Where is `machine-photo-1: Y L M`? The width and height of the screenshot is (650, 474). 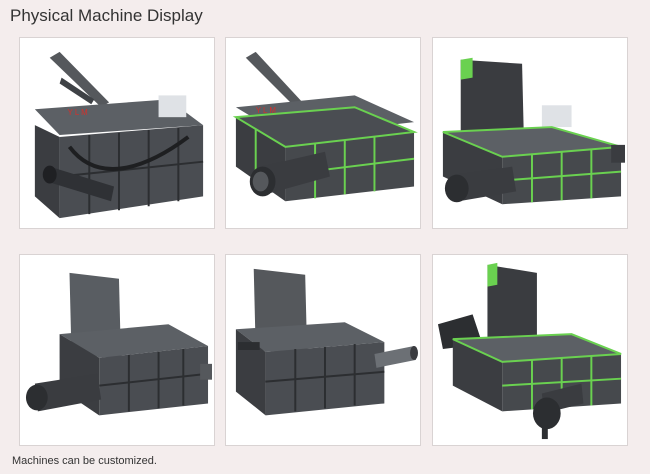
machine-photo-1: Y L M is located at coordinates (117, 133).